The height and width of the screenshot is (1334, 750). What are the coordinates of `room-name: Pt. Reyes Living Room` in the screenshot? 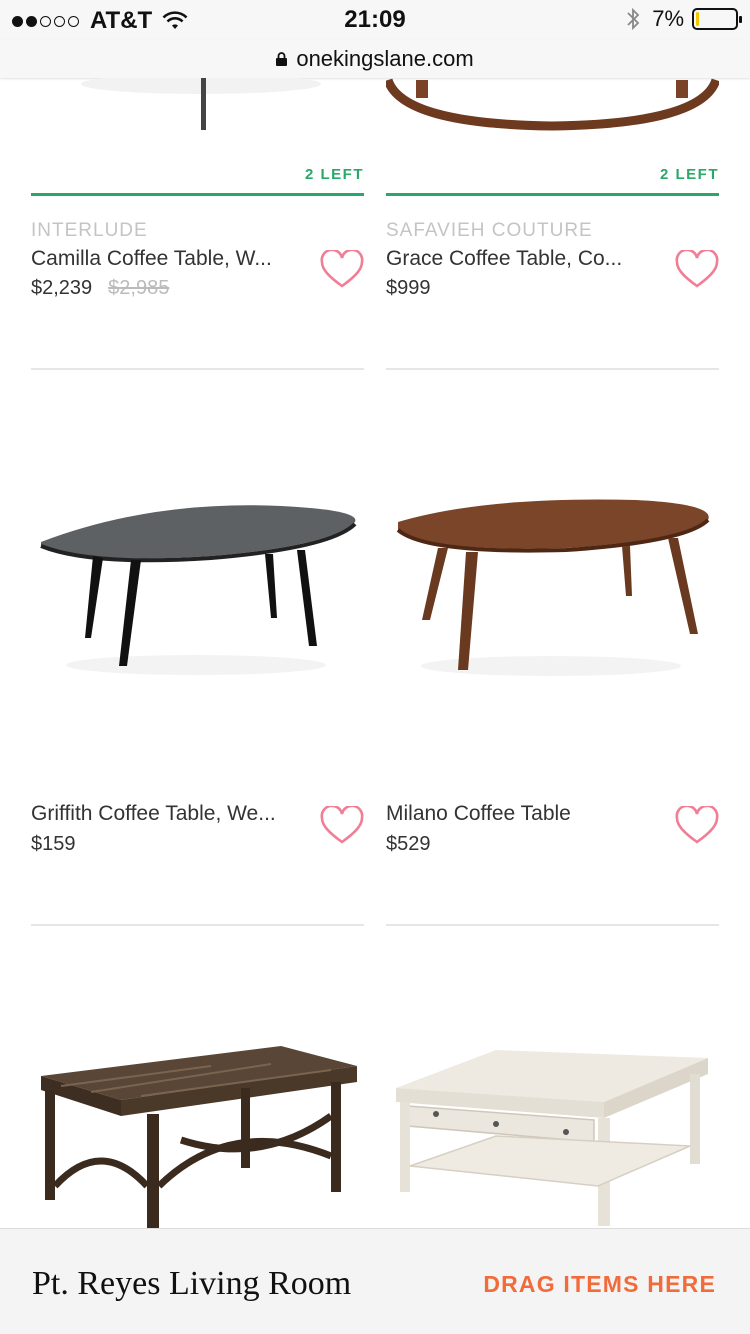 It's located at (192, 1283).